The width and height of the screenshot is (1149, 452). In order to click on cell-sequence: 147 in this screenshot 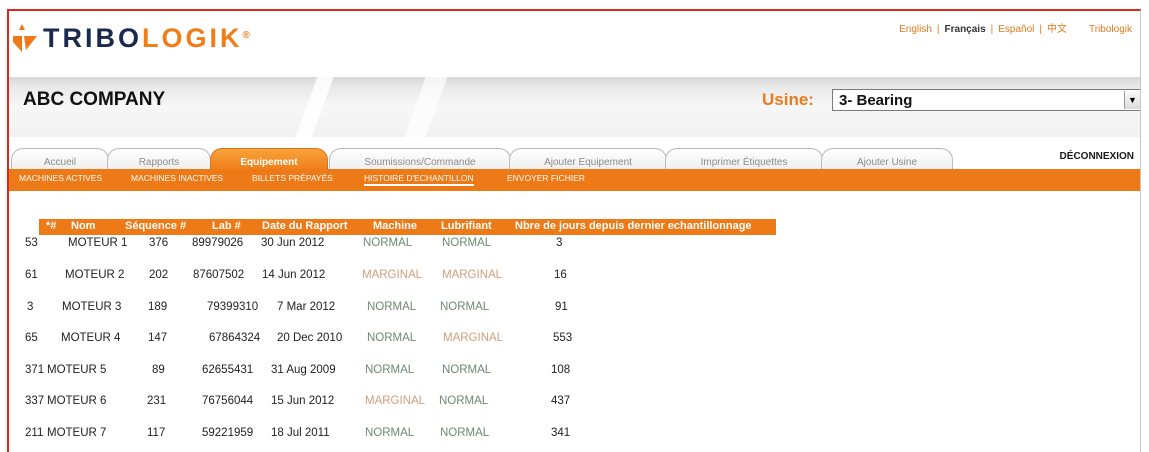, I will do `click(158, 338)`.